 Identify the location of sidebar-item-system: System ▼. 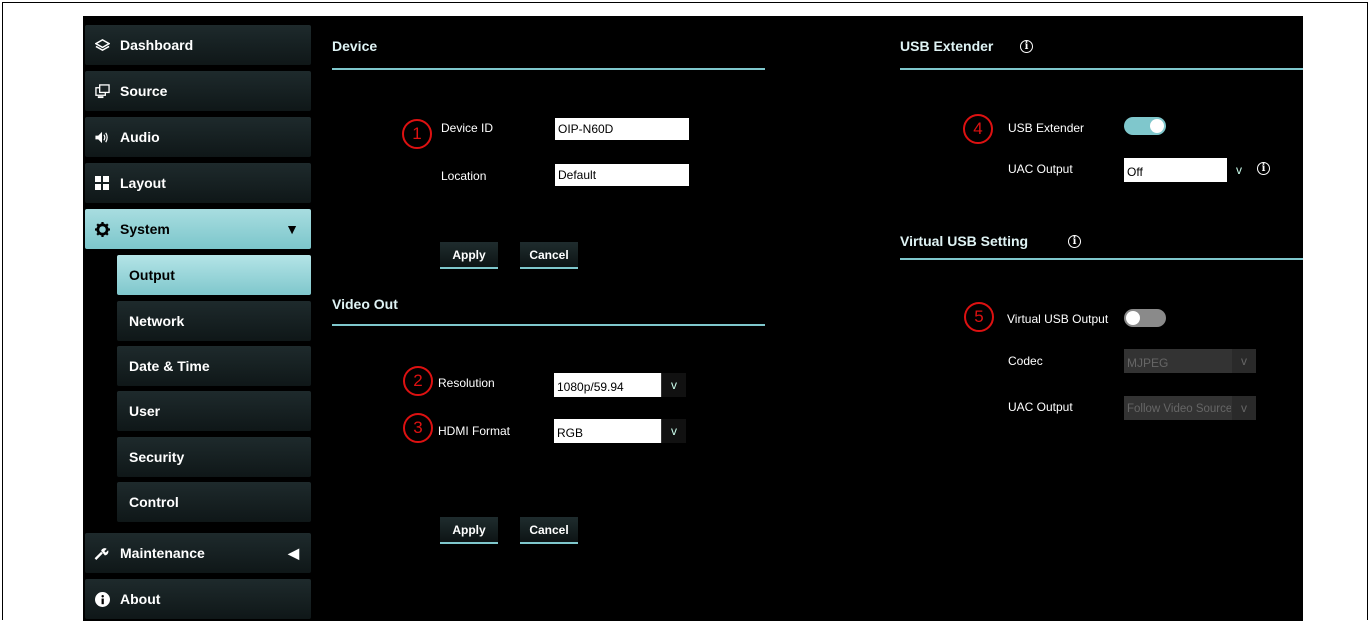
(198, 229).